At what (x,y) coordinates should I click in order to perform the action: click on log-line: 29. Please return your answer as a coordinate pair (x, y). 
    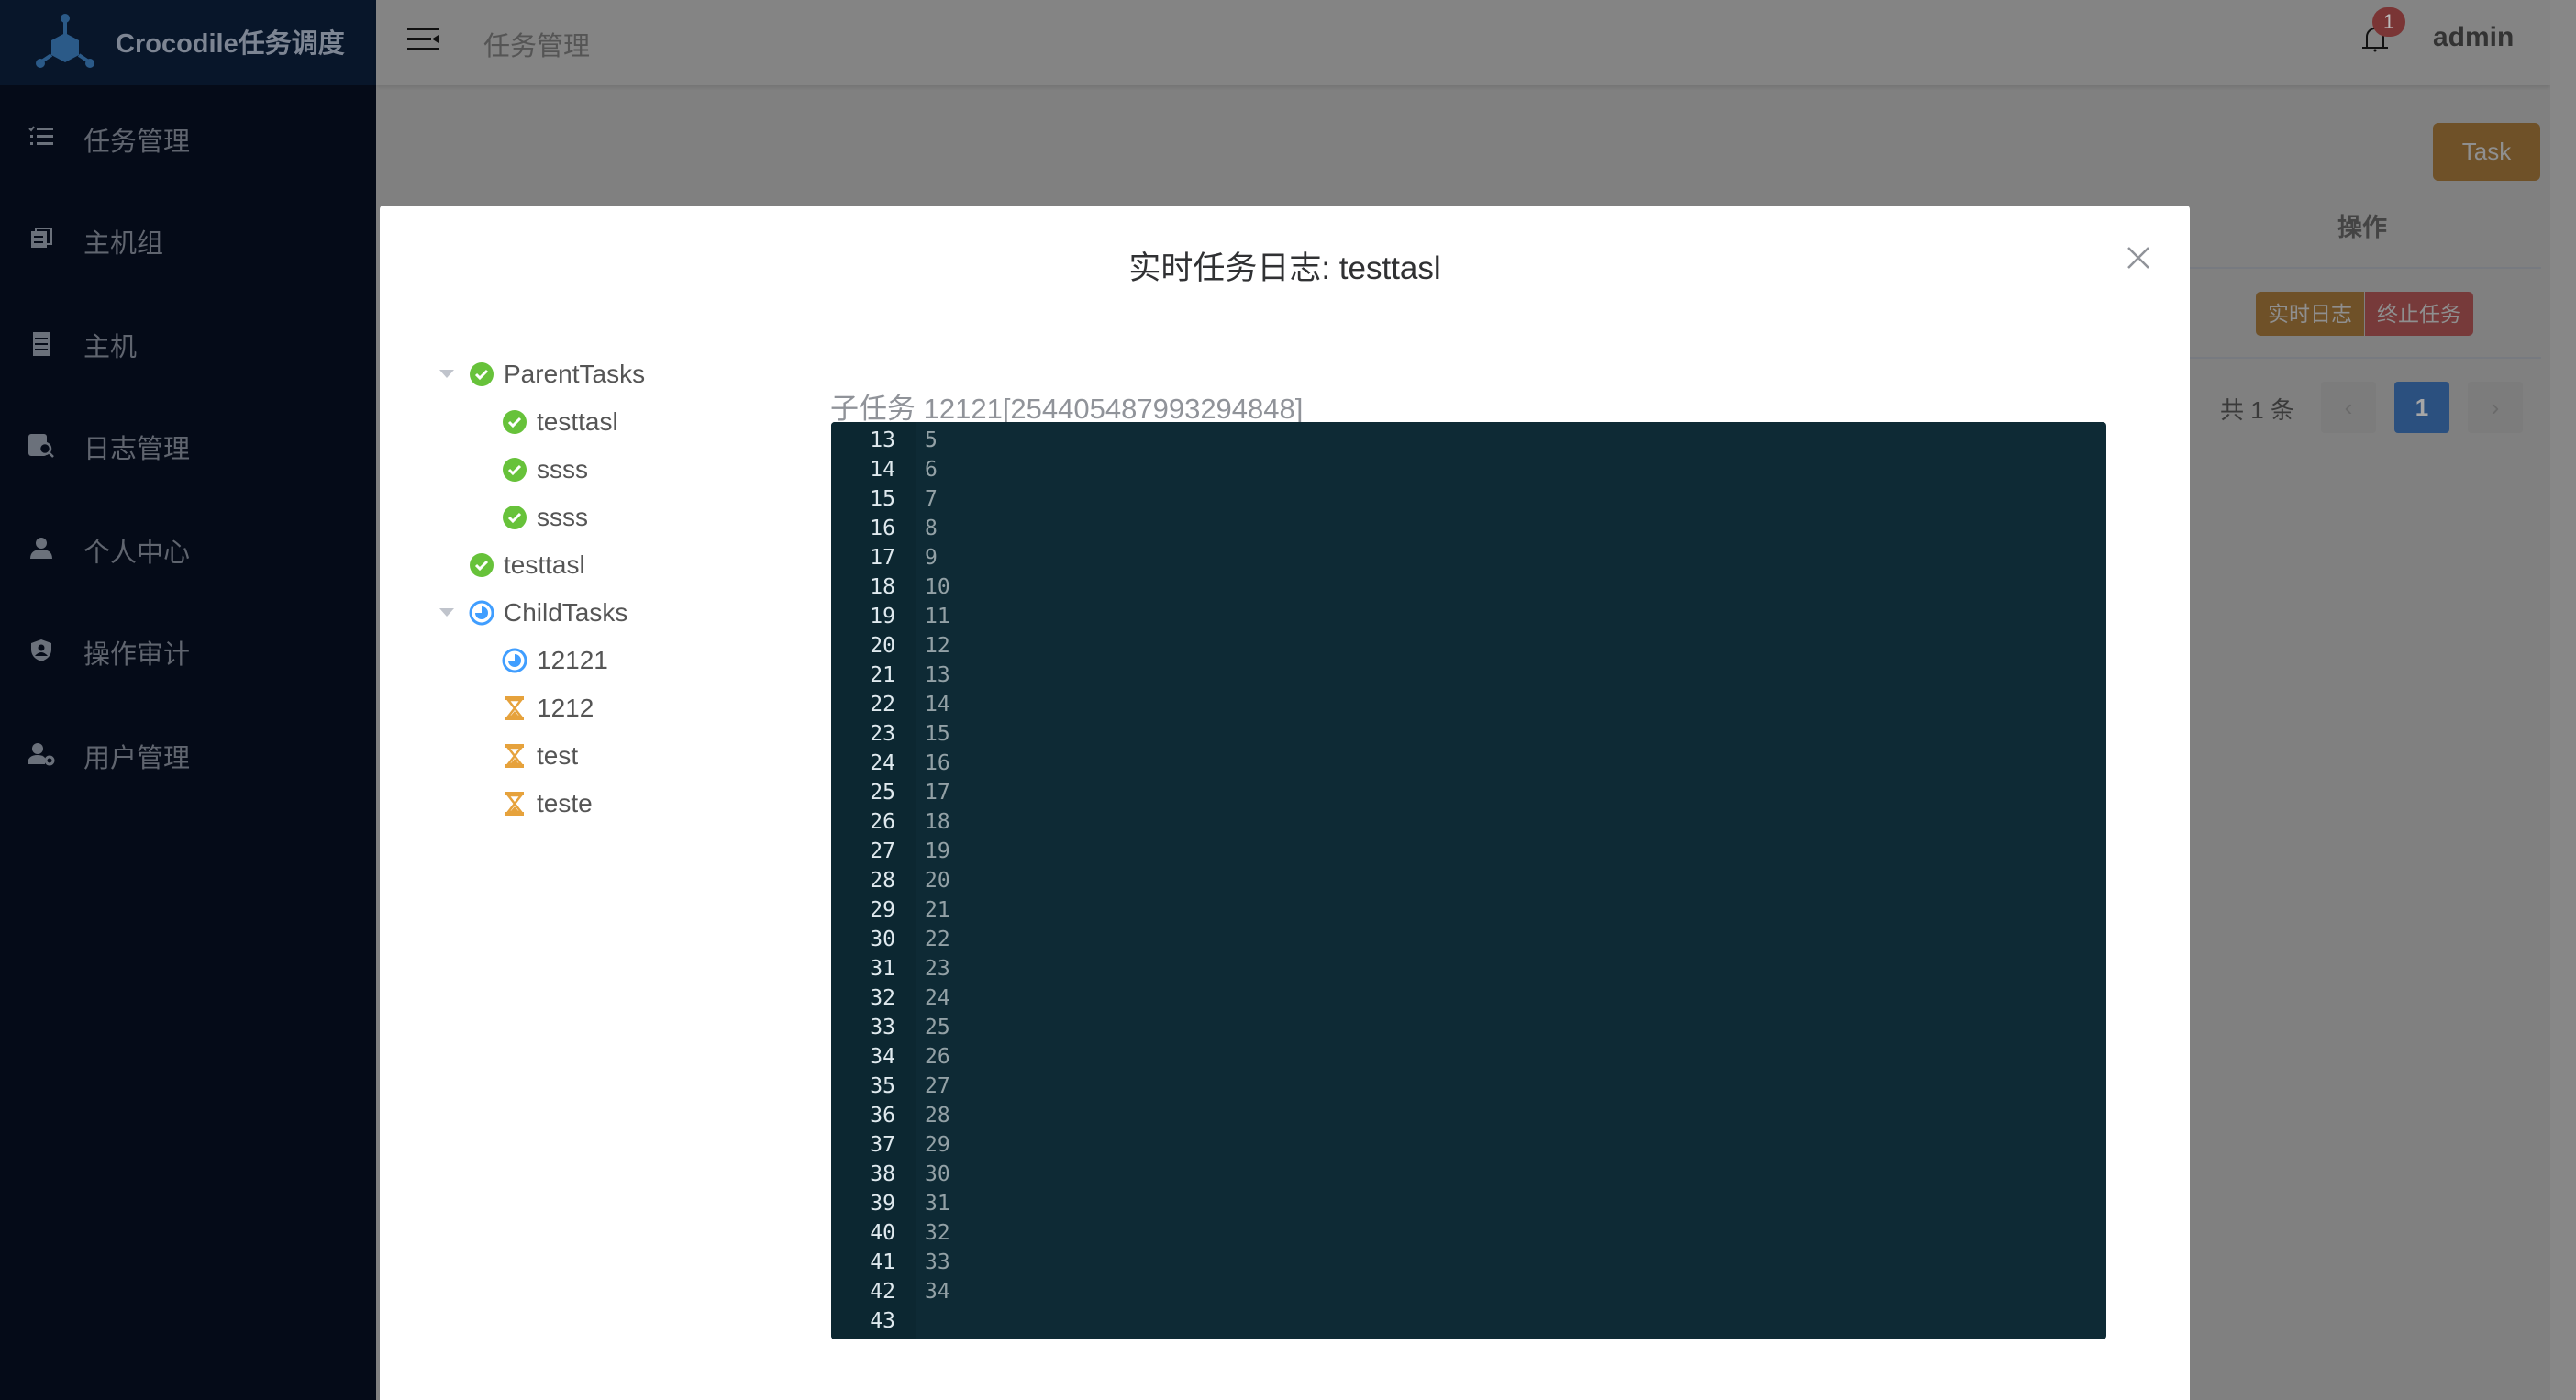
    Looking at the image, I should click on (937, 1145).